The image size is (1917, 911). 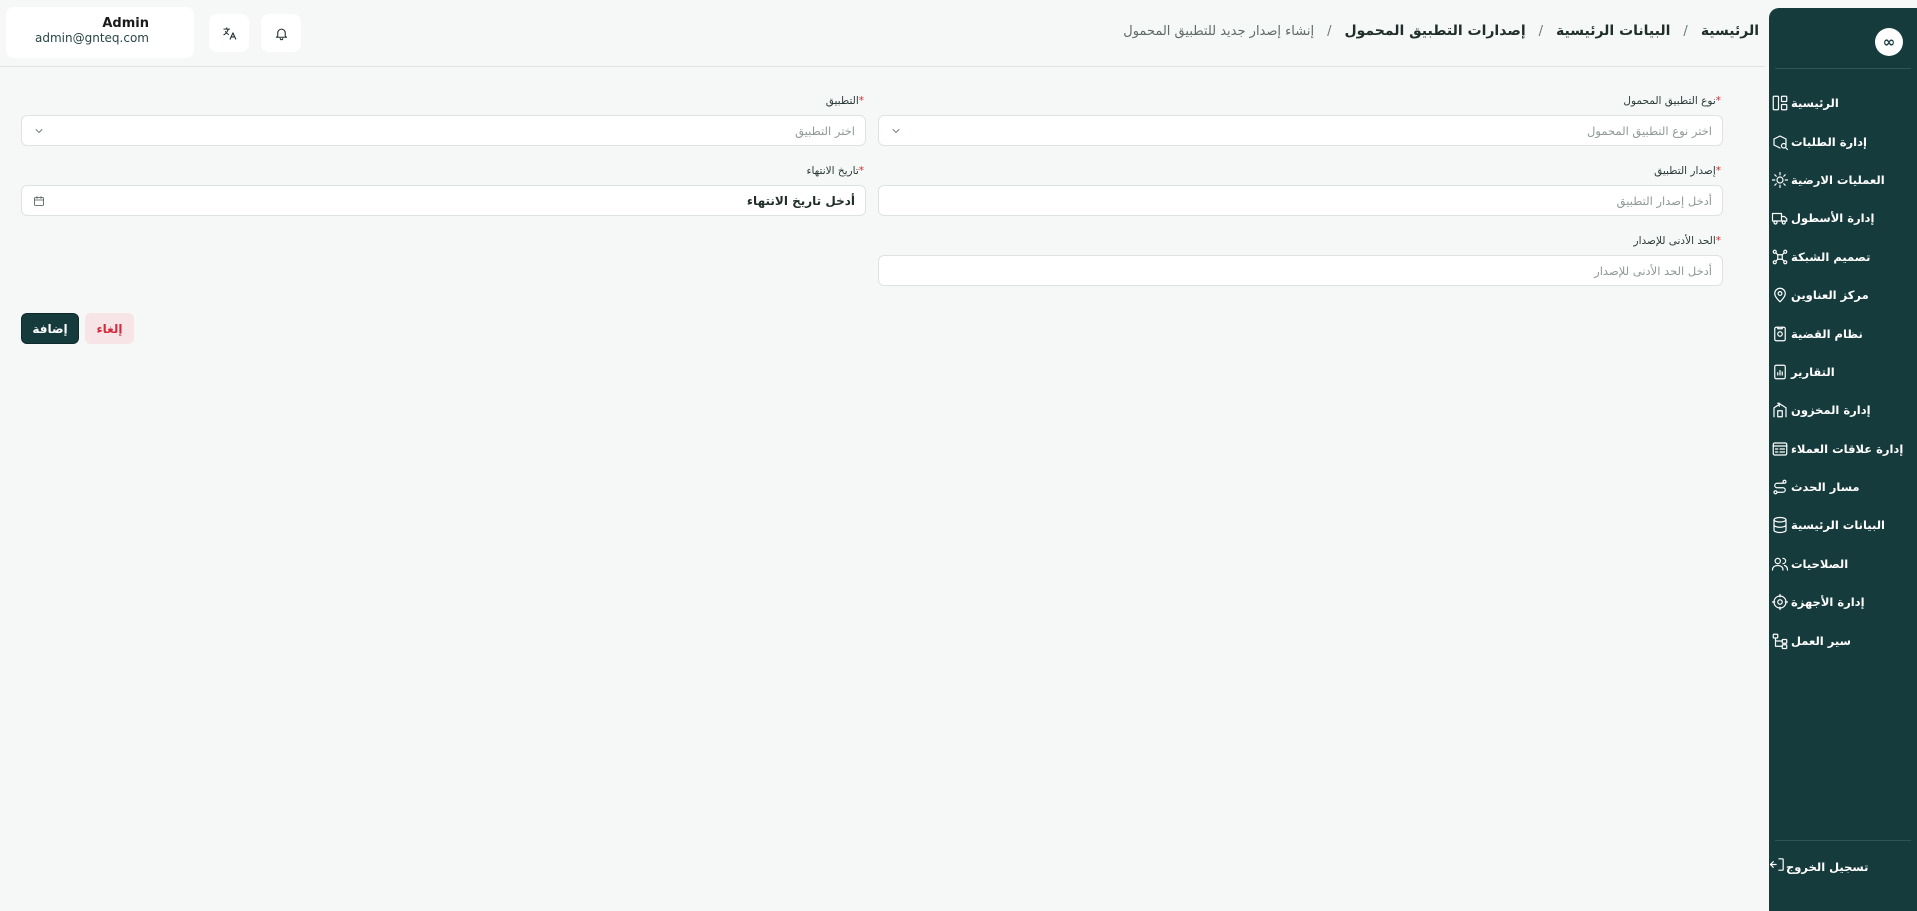 What do you see at coordinates (1838, 525) in the screenshot?
I see `sidebar-item-label: البيانات الرئيسية` at bounding box center [1838, 525].